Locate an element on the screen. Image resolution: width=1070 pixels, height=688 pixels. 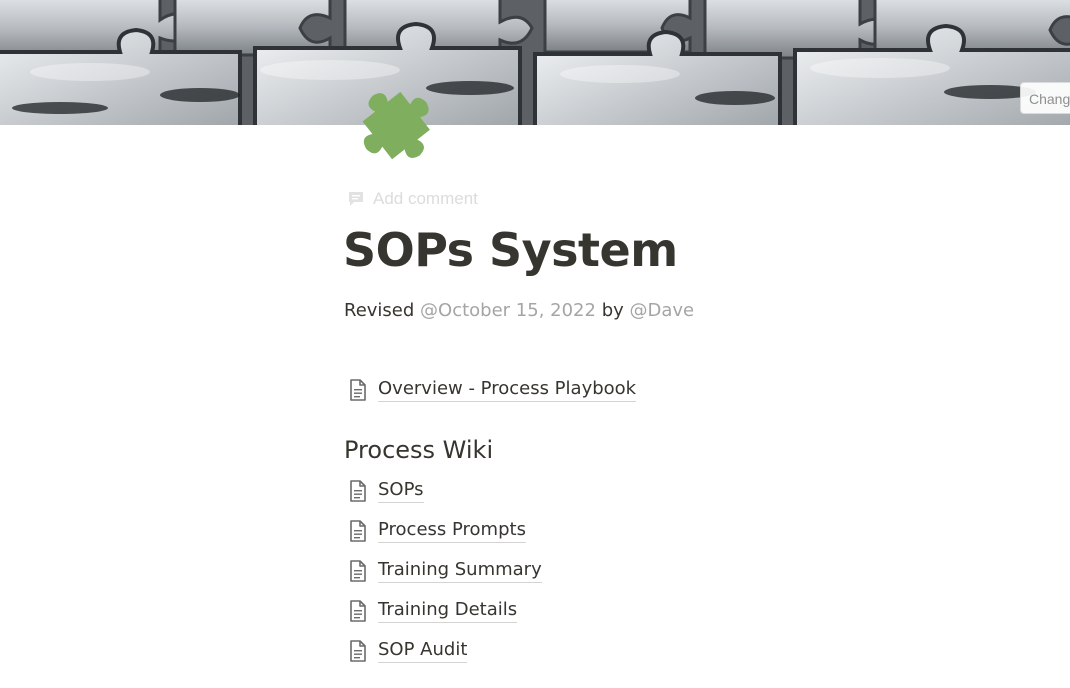
page-link-sops: SOPs is located at coordinates (385, 491).